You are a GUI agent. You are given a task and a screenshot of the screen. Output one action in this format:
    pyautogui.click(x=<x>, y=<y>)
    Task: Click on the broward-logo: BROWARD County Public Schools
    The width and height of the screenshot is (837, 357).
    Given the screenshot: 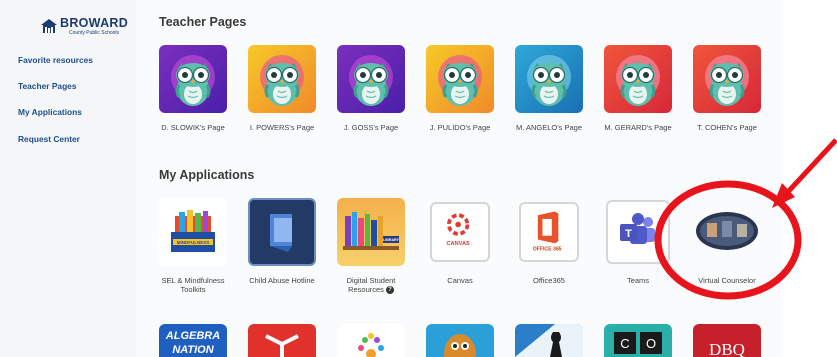 What is the action you would take?
    pyautogui.click(x=84, y=26)
    